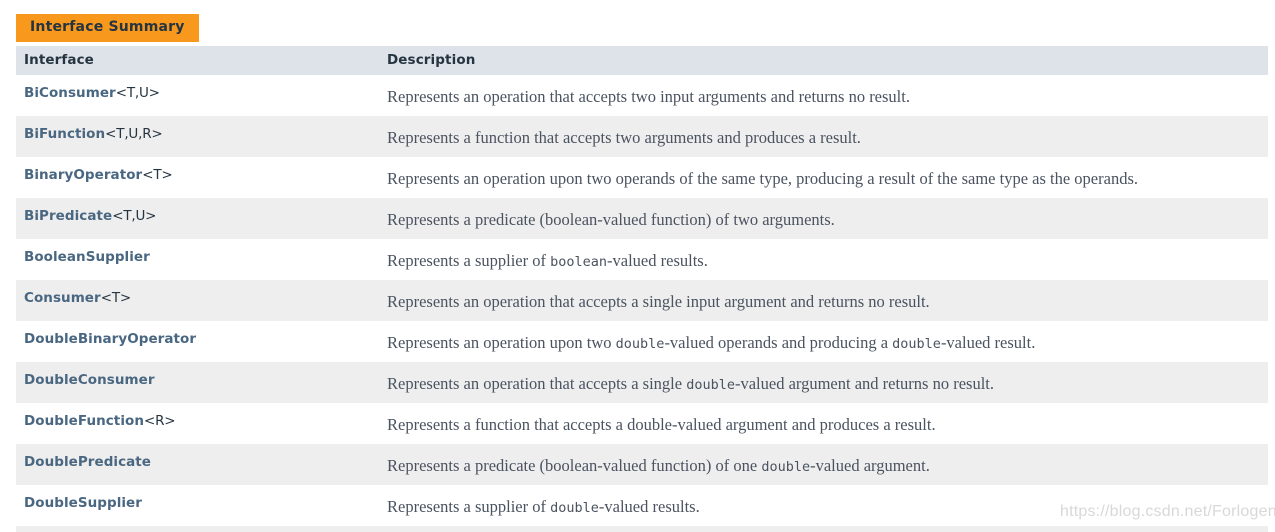 The width and height of the screenshot is (1275, 532). I want to click on description-segment: -valued operands and producing a, so click(778, 342).